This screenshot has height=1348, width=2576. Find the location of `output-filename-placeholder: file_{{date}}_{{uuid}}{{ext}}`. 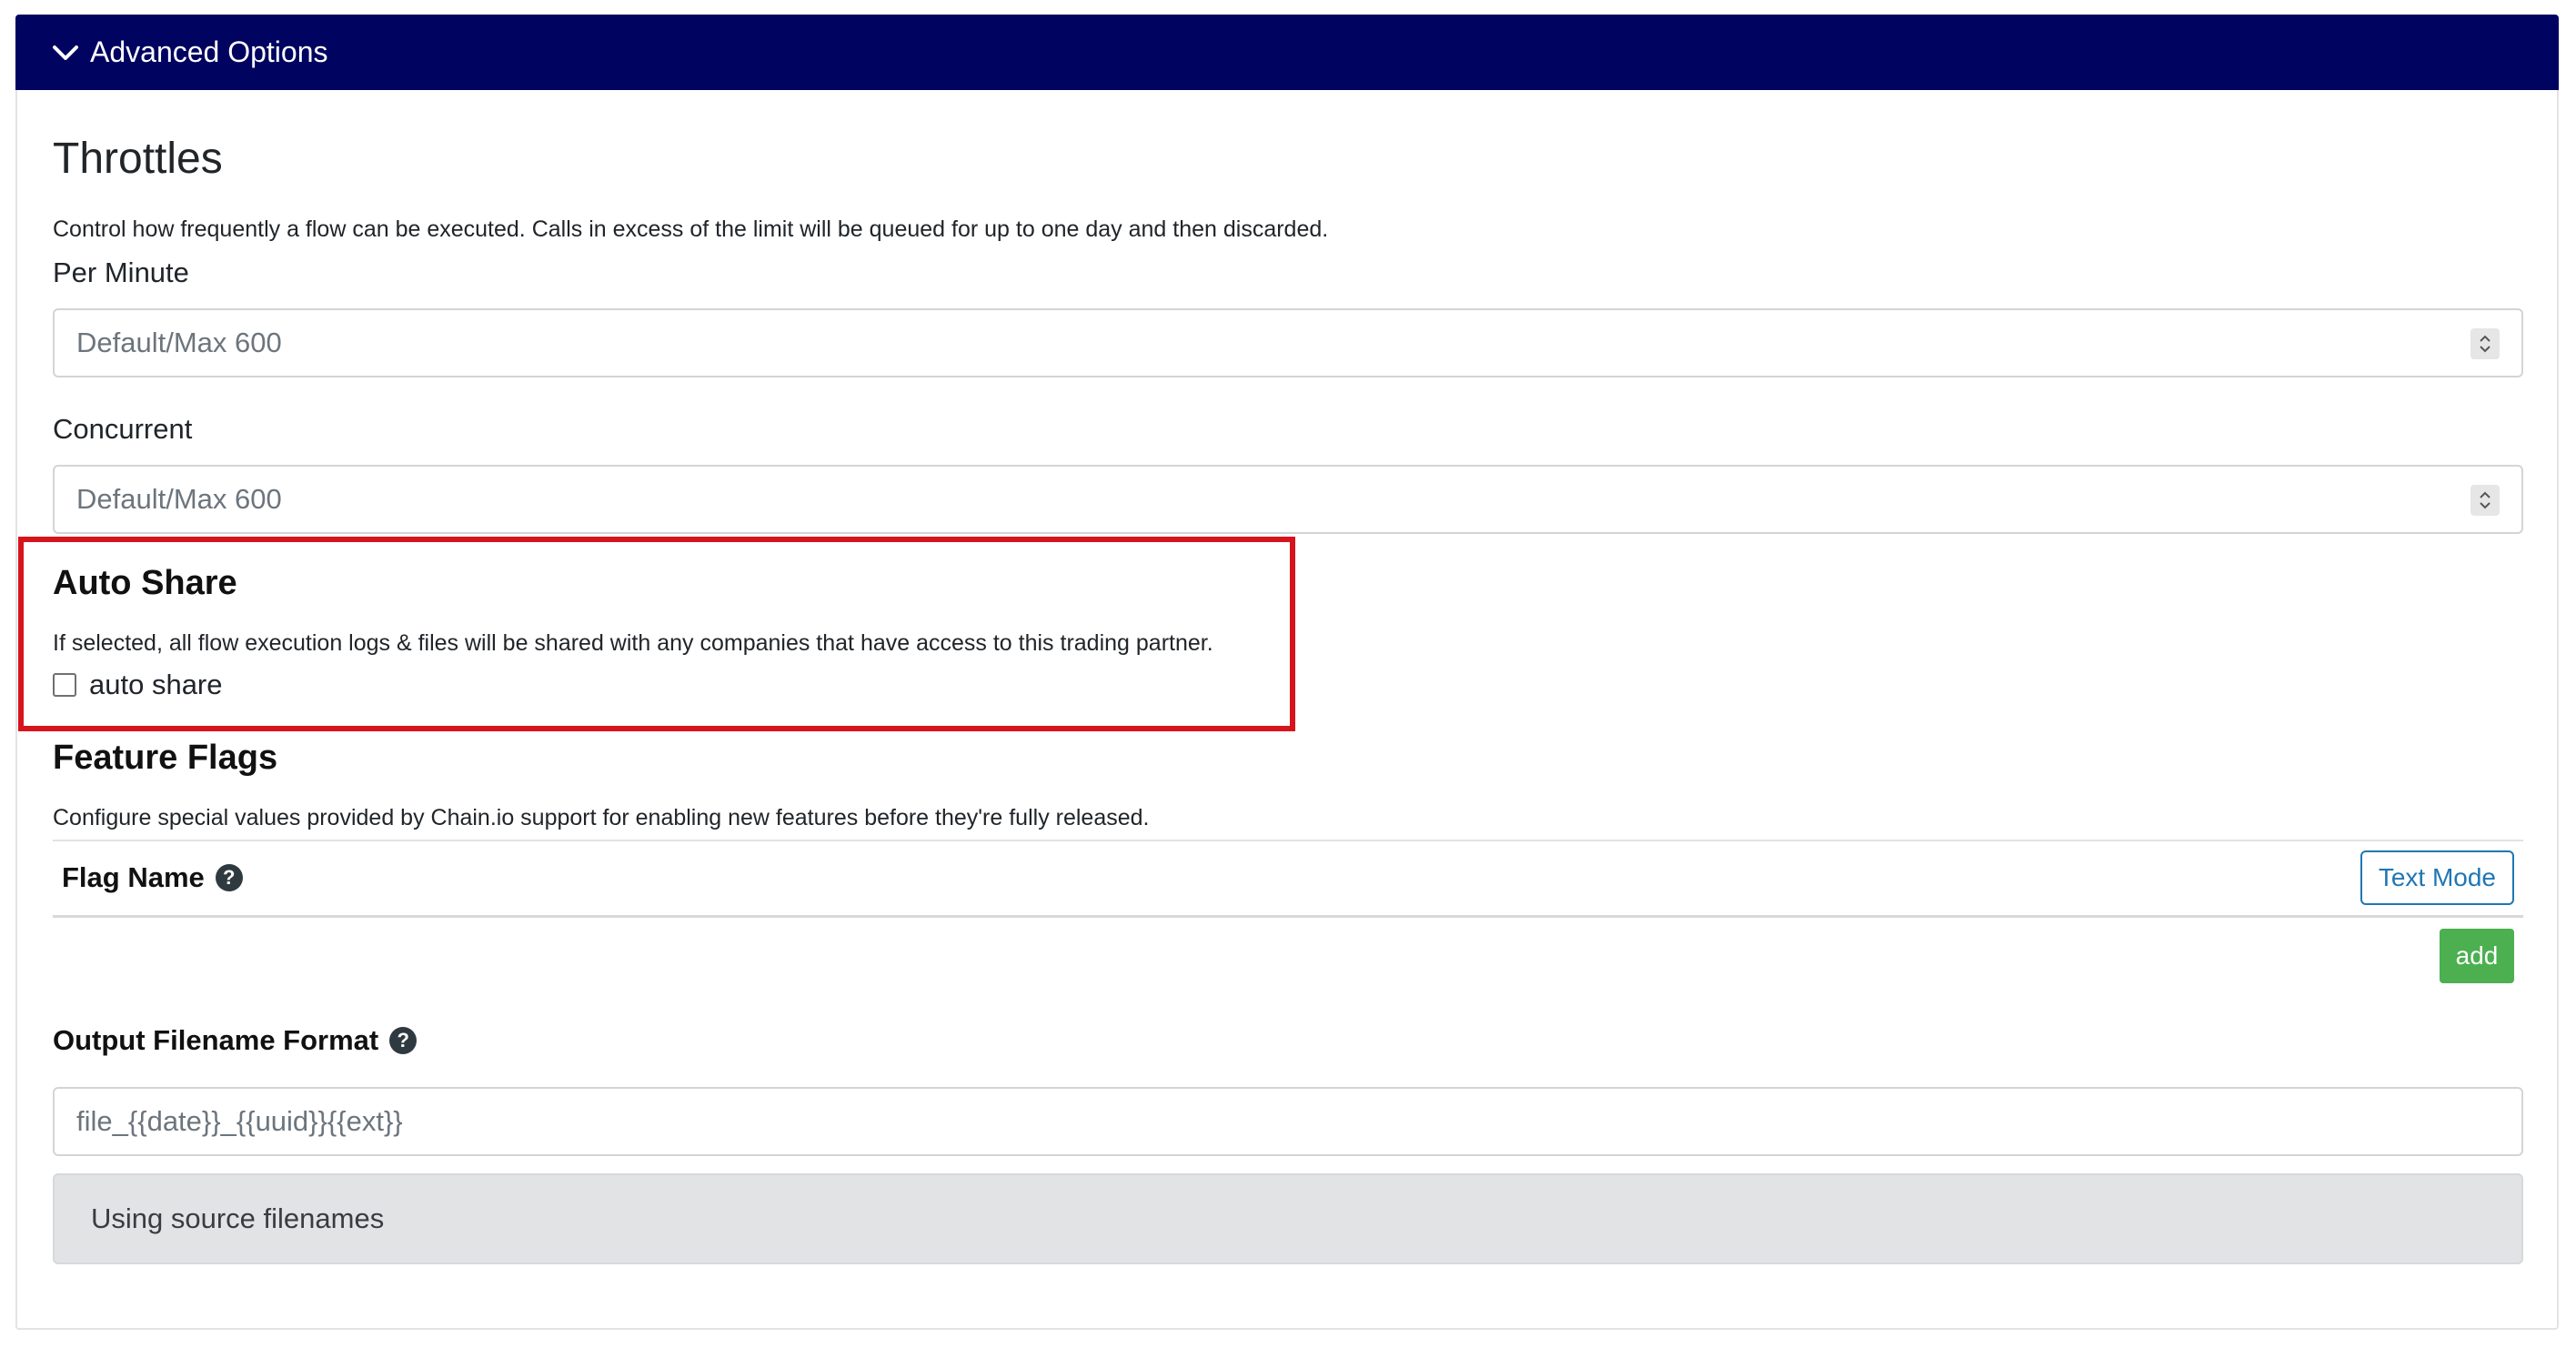

output-filename-placeholder: file_{{date}}_{{uuid}}{{ext}} is located at coordinates (239, 1121).